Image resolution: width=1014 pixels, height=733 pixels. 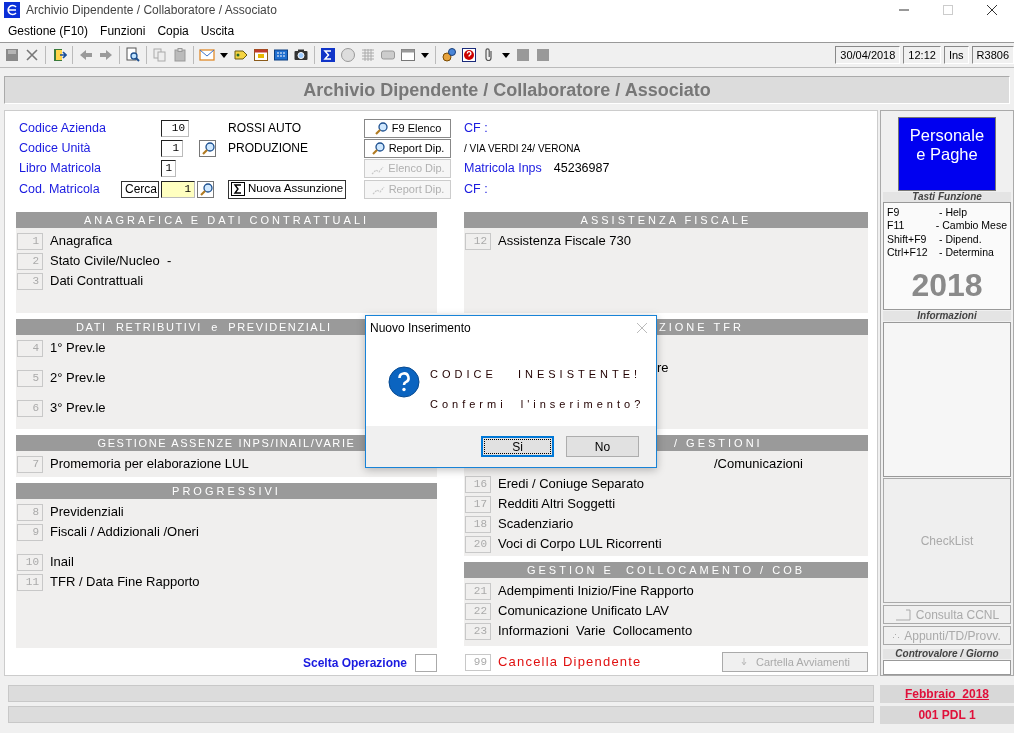 What do you see at coordinates (78, 408) in the screenshot?
I see `option-label: 3° Prev.le` at bounding box center [78, 408].